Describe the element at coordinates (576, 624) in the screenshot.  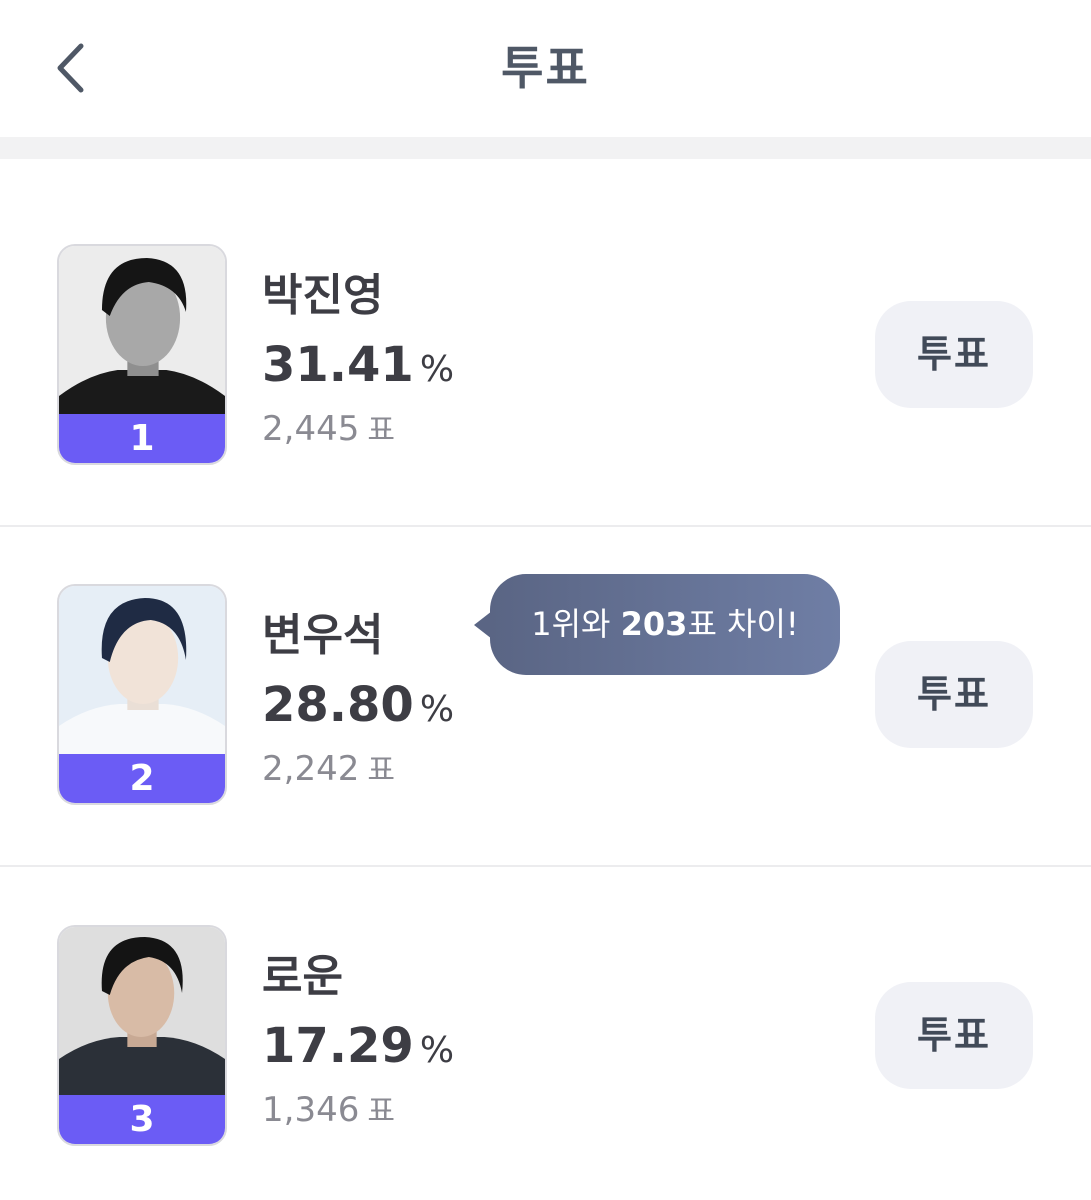
I see `tooltip-prefix: 1위와` at that location.